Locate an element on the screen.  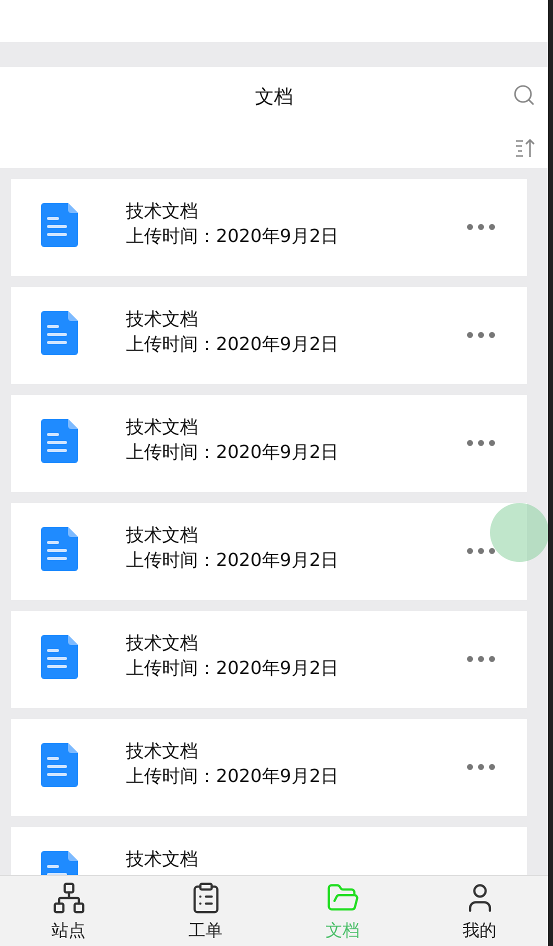
sort-button is located at coordinates (525, 148).